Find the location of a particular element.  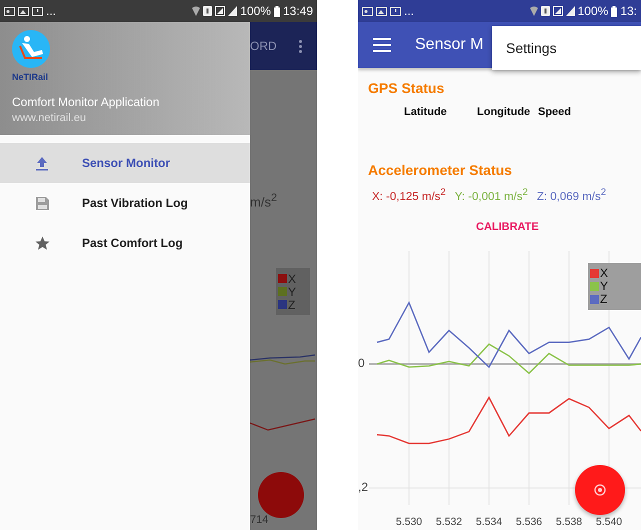

clock-time: 13:49 is located at coordinates (297, 11).